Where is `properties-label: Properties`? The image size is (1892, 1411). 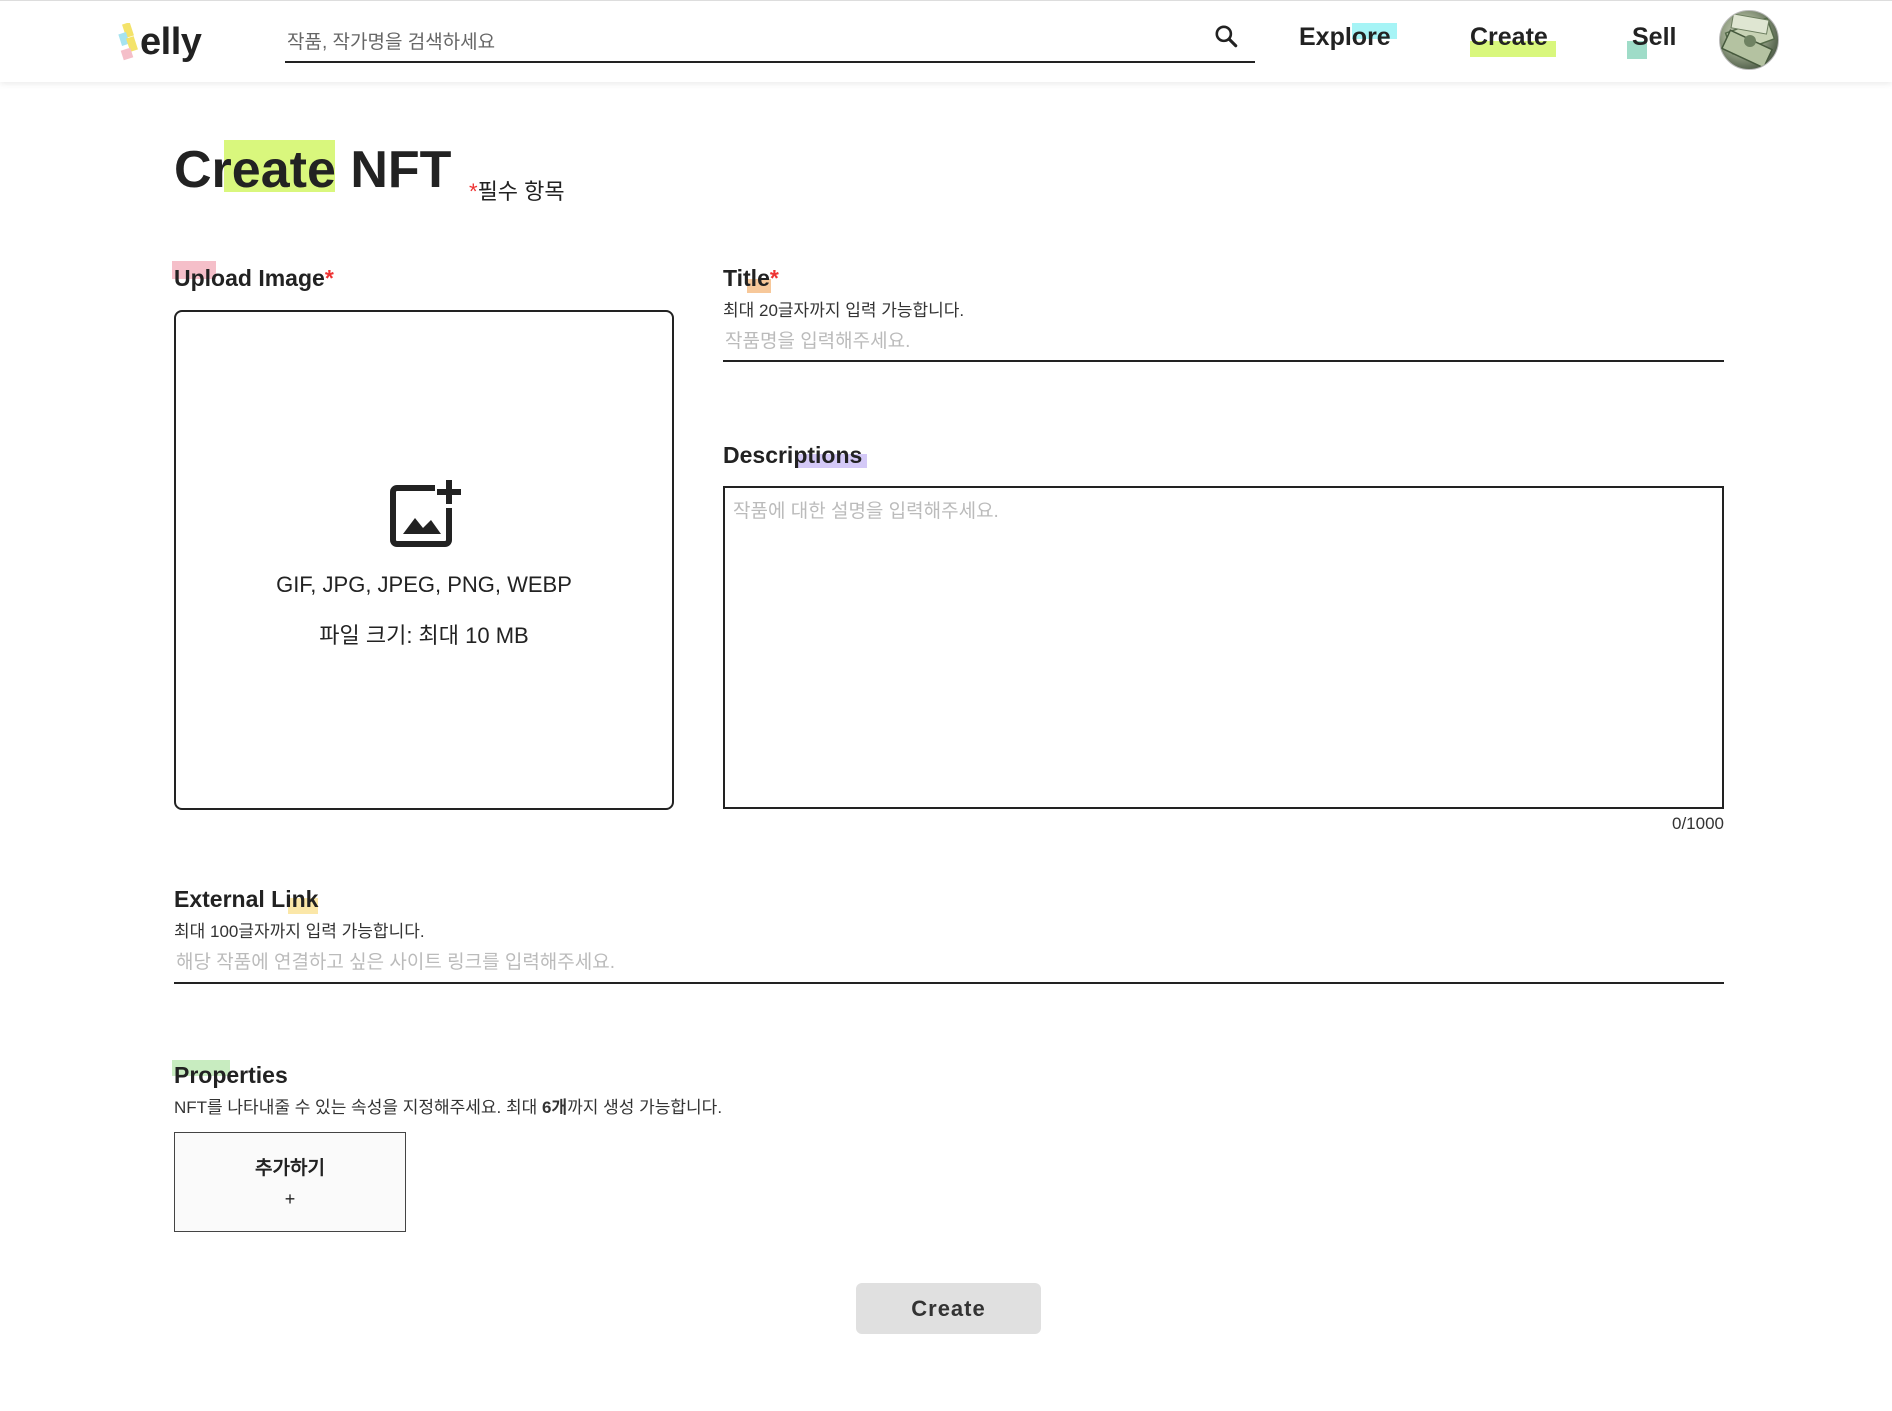 properties-label: Properties is located at coordinates (230, 1074).